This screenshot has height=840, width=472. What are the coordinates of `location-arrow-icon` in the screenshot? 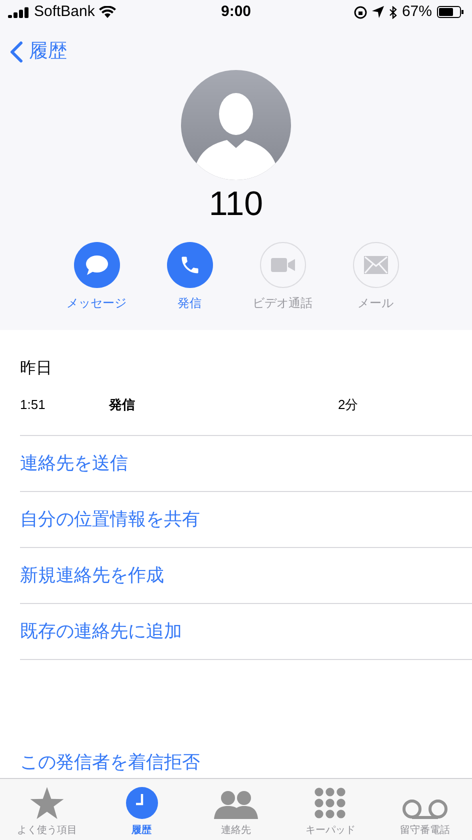 It's located at (378, 12).